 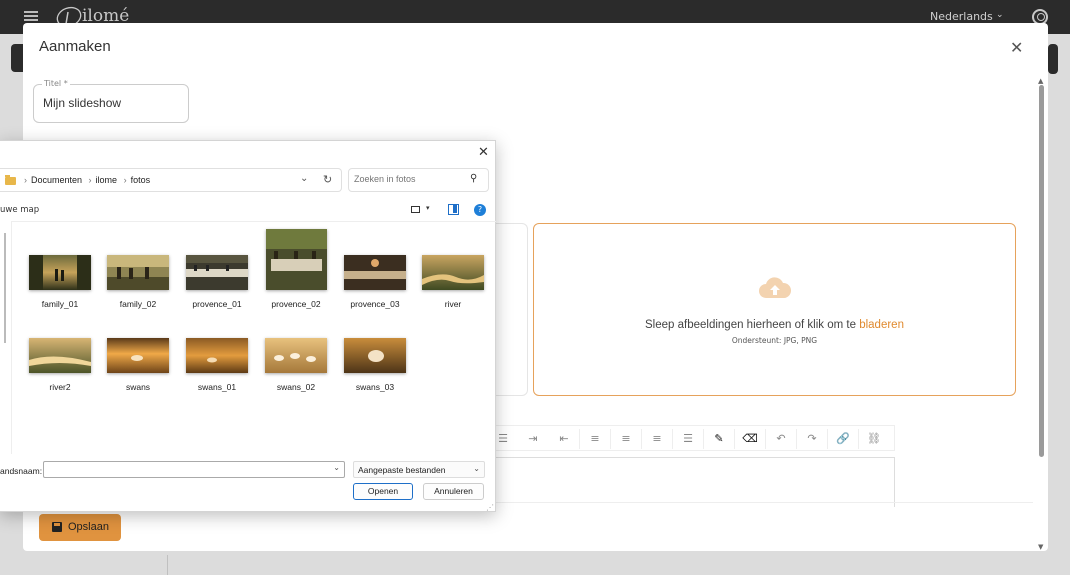 What do you see at coordinates (428, 208) in the screenshot?
I see `chevron-down-icon: ▾` at bounding box center [428, 208].